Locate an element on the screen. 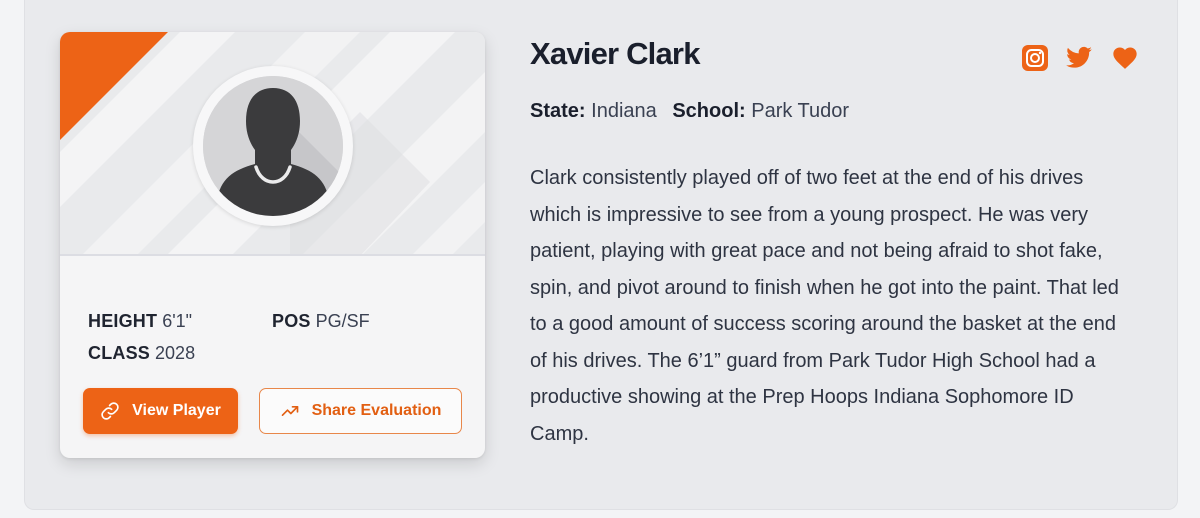 The height and width of the screenshot is (518, 1200). class-label: CLASS is located at coordinates (119, 353).